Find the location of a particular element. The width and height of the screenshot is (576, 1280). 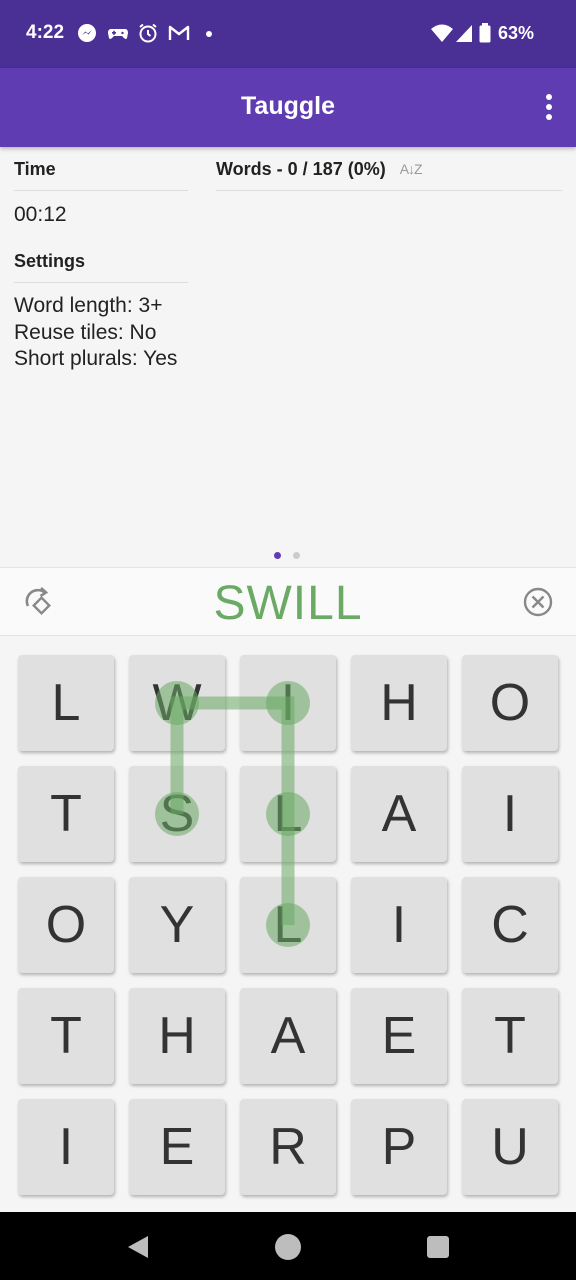

app-bar: Tauggle is located at coordinates (288, 107).